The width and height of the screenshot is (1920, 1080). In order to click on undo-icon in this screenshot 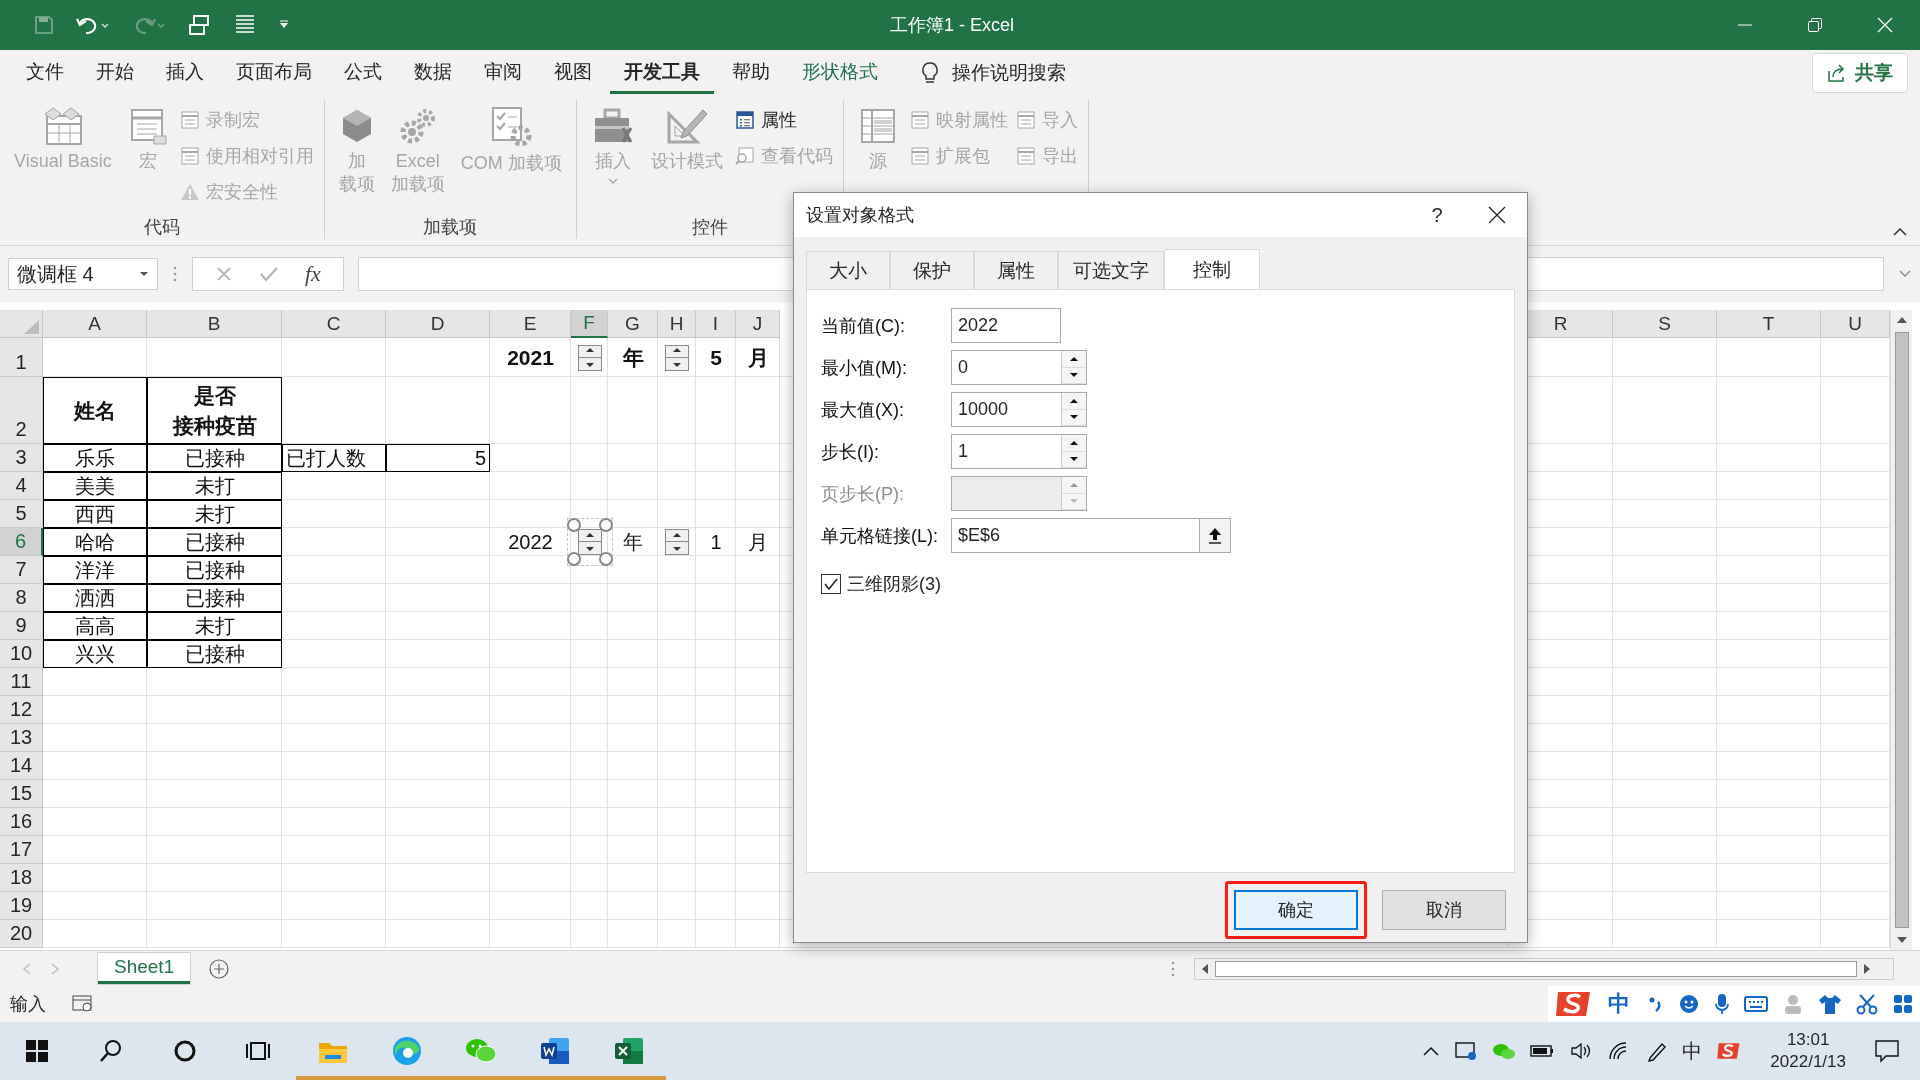, I will do `click(93, 25)`.